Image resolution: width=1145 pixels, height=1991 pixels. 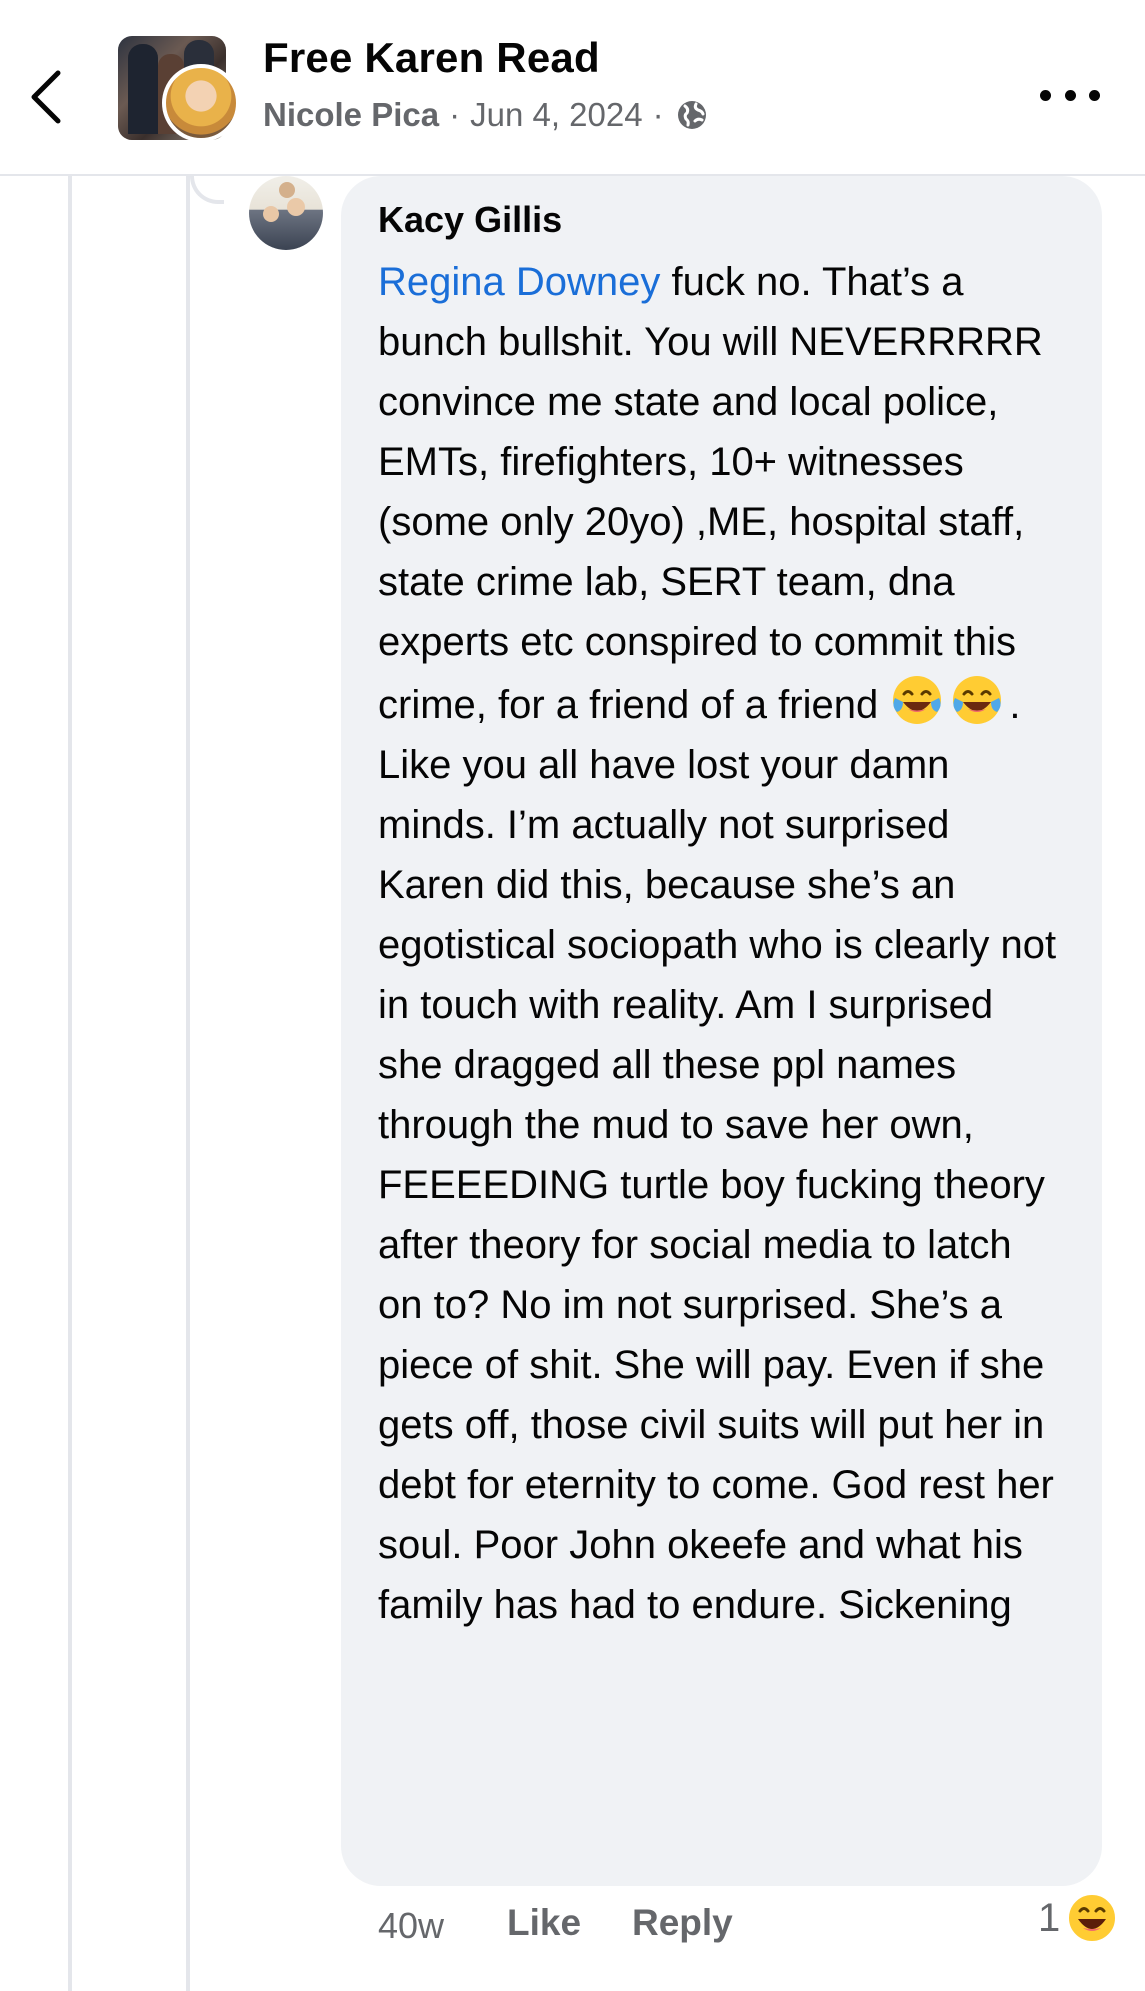 I want to click on commenter-avatar, so click(x=286, y=213).